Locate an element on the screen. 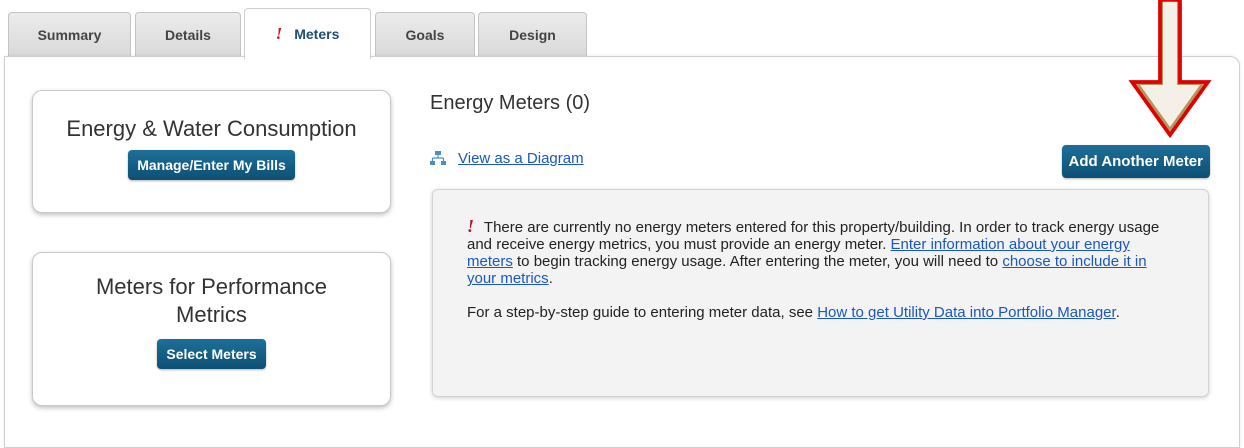 The image size is (1244, 448). tab-goals: Goals is located at coordinates (425, 34).